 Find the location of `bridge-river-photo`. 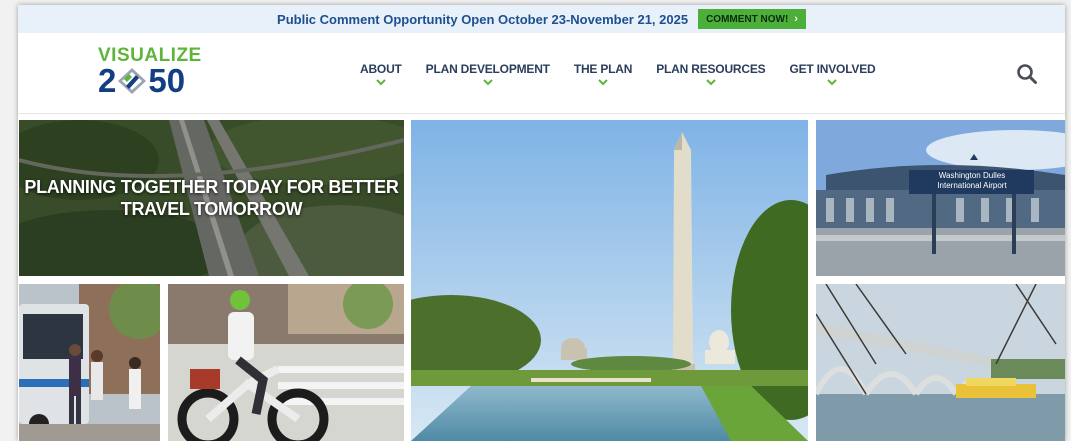

bridge-river-photo is located at coordinates (940, 362).